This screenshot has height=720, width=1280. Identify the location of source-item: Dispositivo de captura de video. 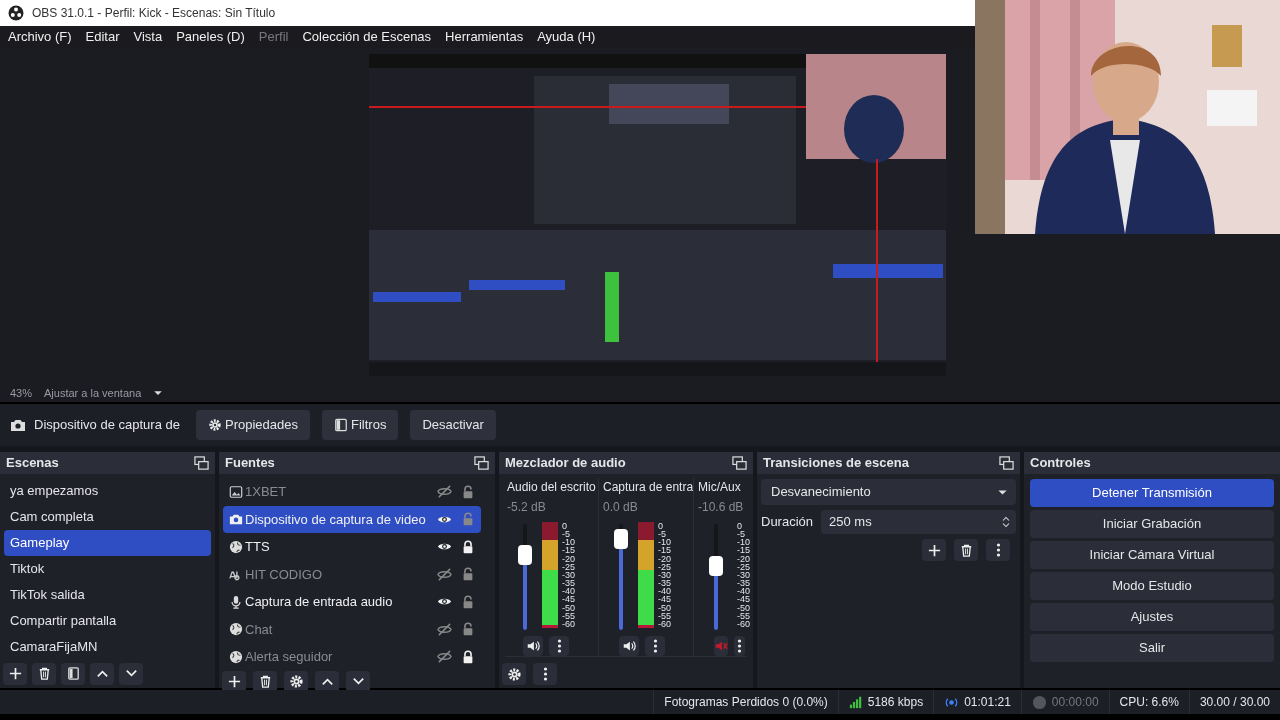
(352, 519).